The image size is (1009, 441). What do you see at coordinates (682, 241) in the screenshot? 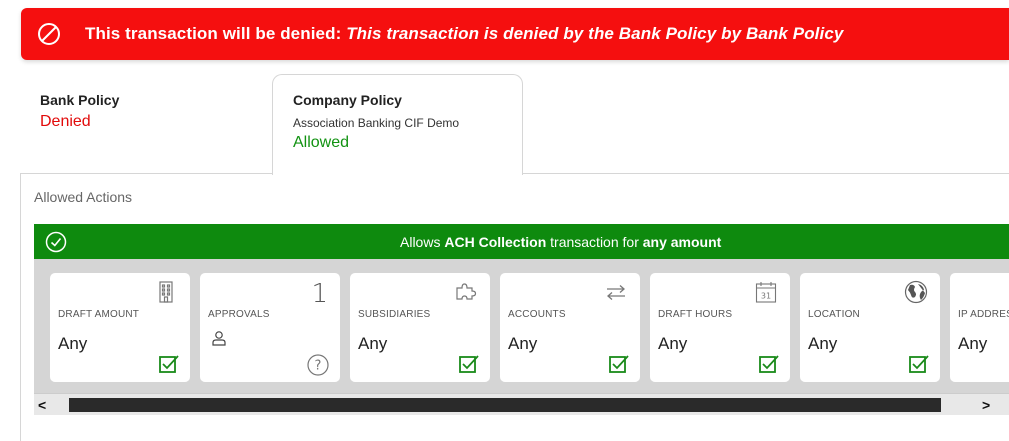
I see `banner-amount: any amount` at bounding box center [682, 241].